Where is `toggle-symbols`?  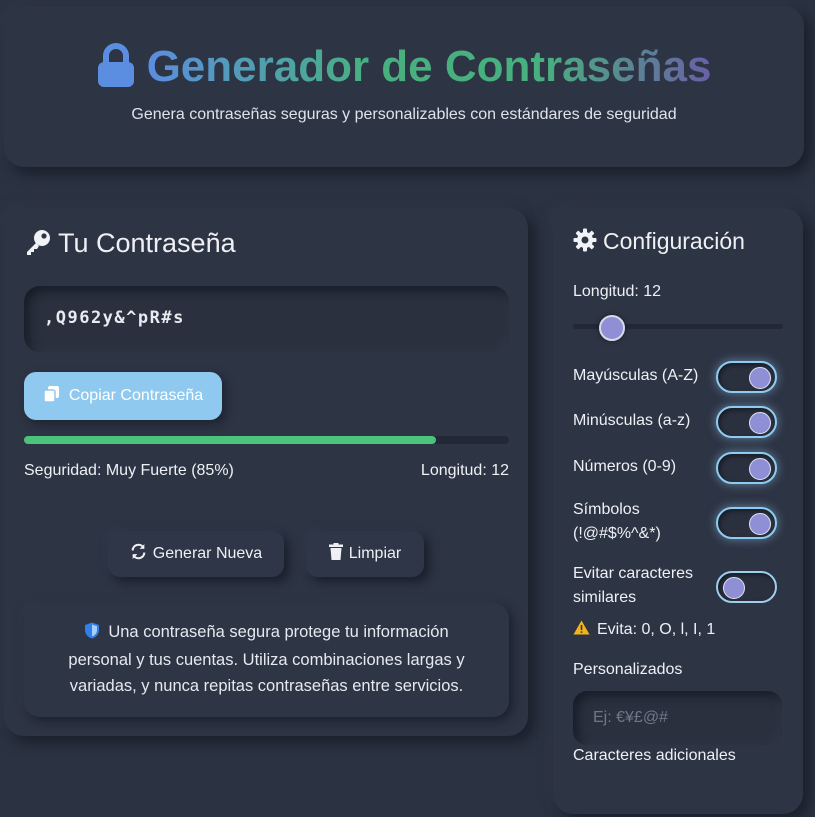 toggle-symbols is located at coordinates (746, 523).